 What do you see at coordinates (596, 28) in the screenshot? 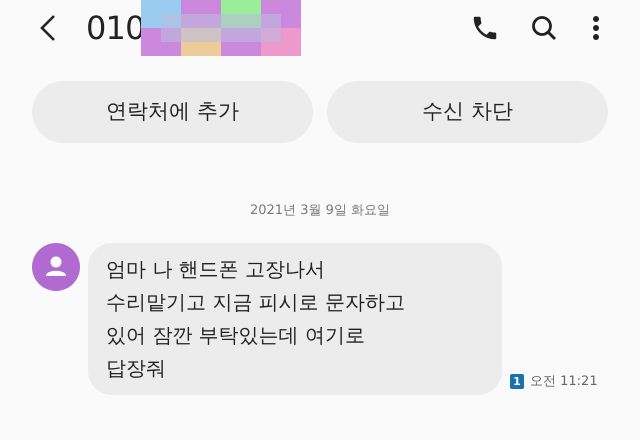
I see `more-options-icon` at bounding box center [596, 28].